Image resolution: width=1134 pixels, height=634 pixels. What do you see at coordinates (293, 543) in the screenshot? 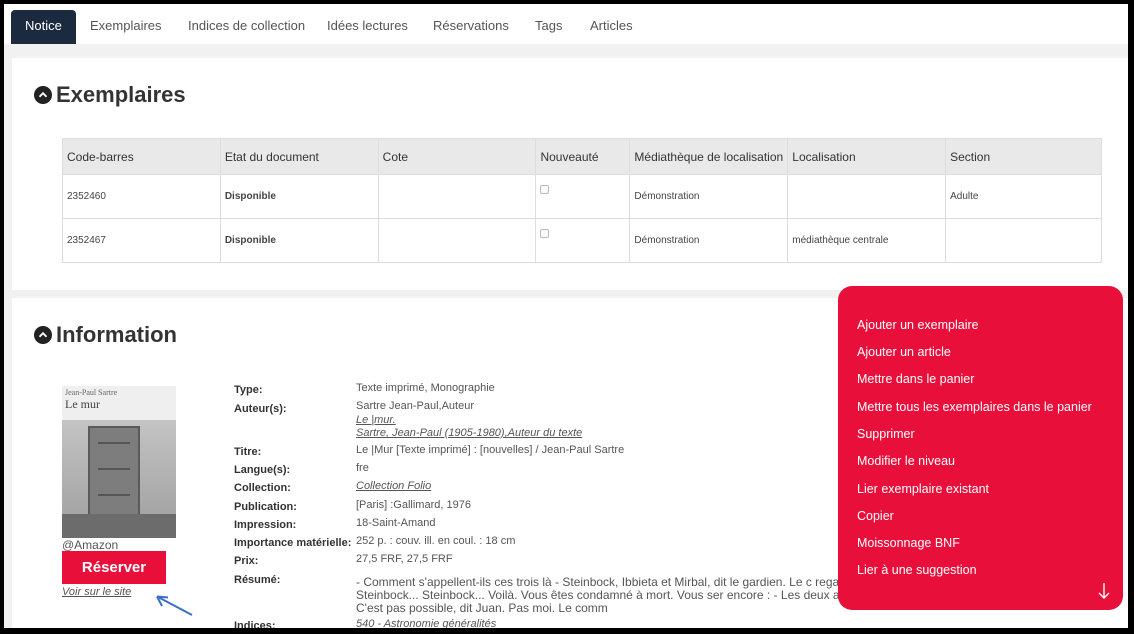
I see `physical-description-label: Importance matérielle:` at bounding box center [293, 543].